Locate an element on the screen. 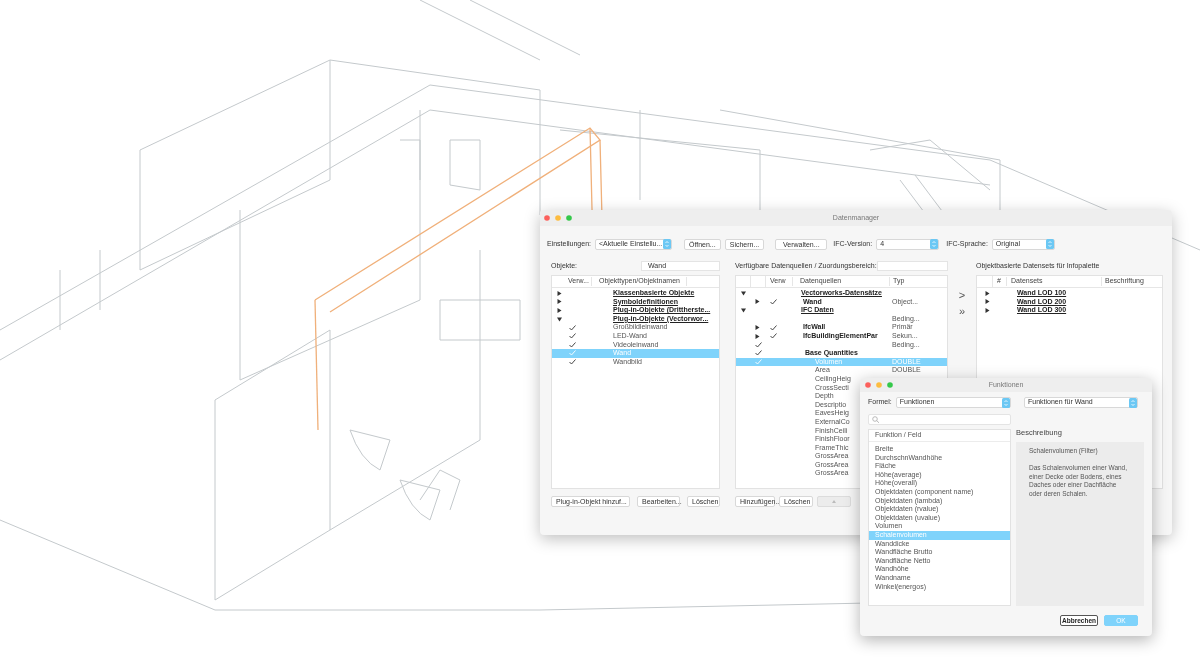 Image resolution: width=1200 pixels, height=665 pixels. up-arrow-icon is located at coordinates (834, 501).